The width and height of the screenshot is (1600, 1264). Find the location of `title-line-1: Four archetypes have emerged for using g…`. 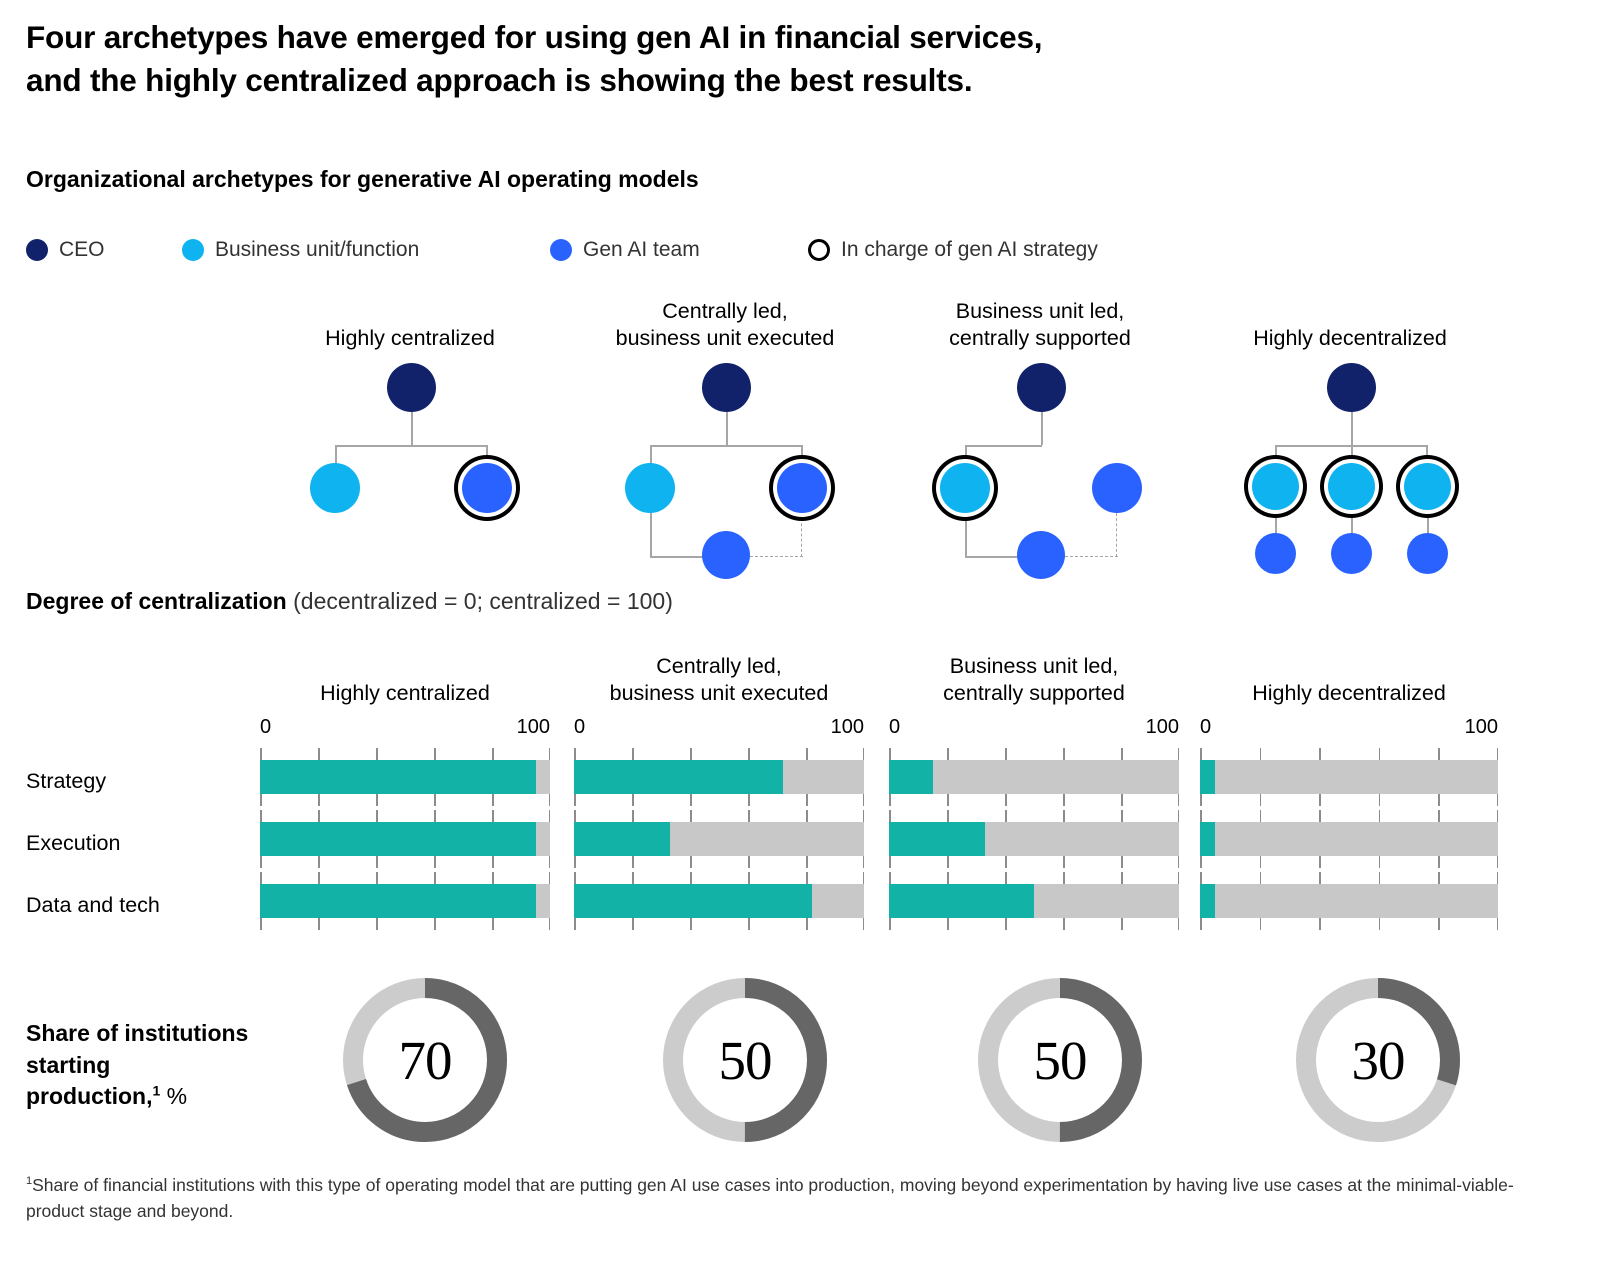

title-line-1: Four archetypes have emerged for using g… is located at coordinates (534, 37).